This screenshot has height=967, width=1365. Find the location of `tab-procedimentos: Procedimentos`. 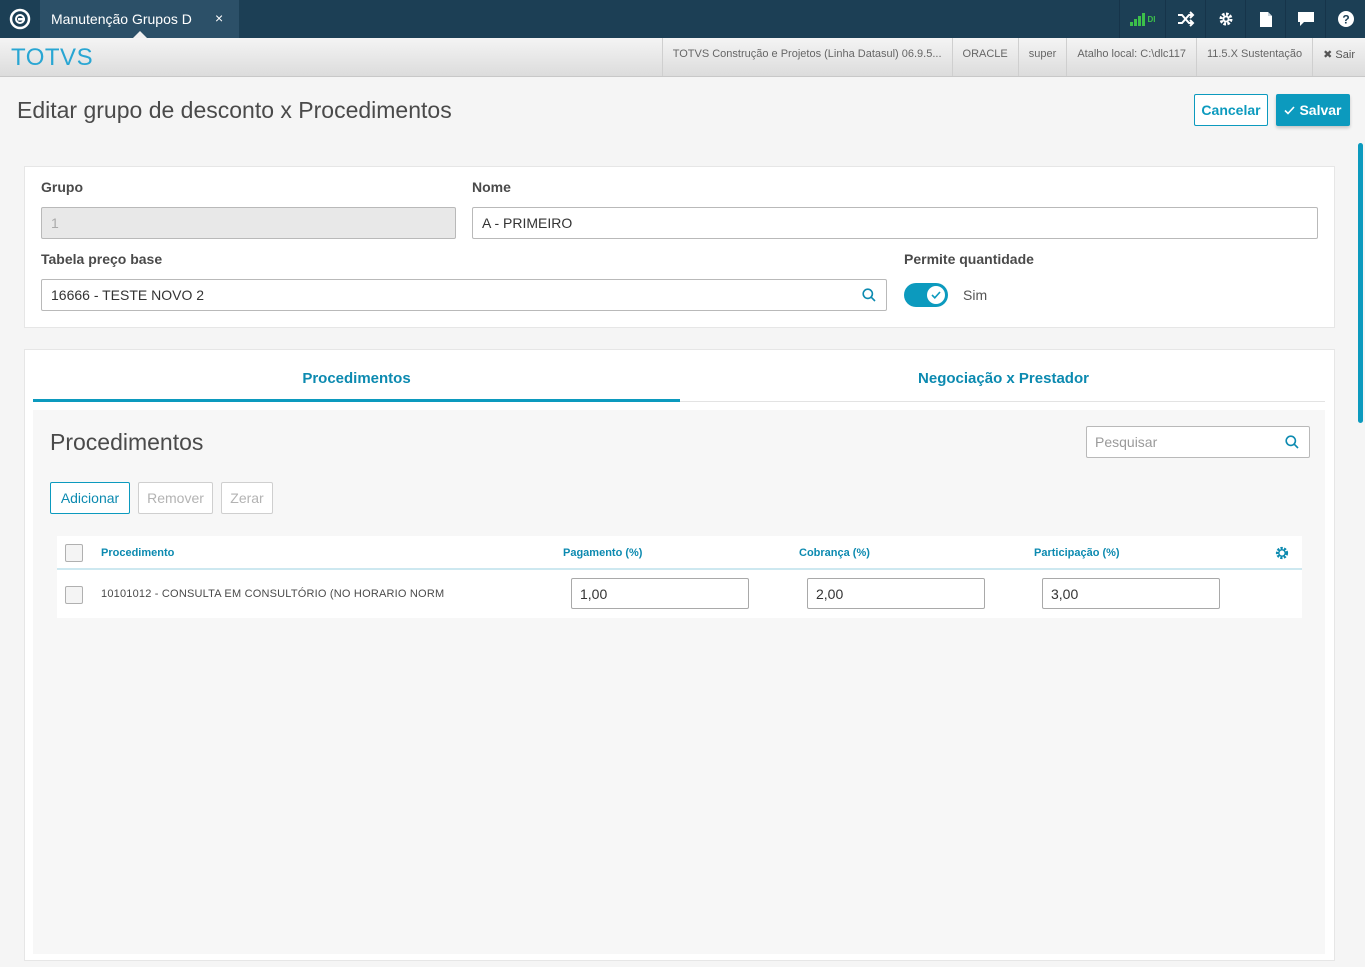

tab-procedimentos: Procedimentos is located at coordinates (356, 386).